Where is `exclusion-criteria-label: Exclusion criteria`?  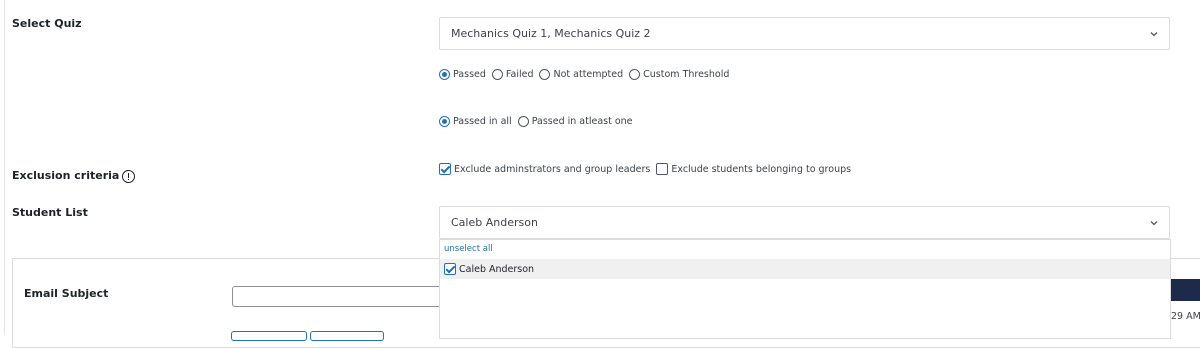 exclusion-criteria-label: Exclusion criteria is located at coordinates (74, 176).